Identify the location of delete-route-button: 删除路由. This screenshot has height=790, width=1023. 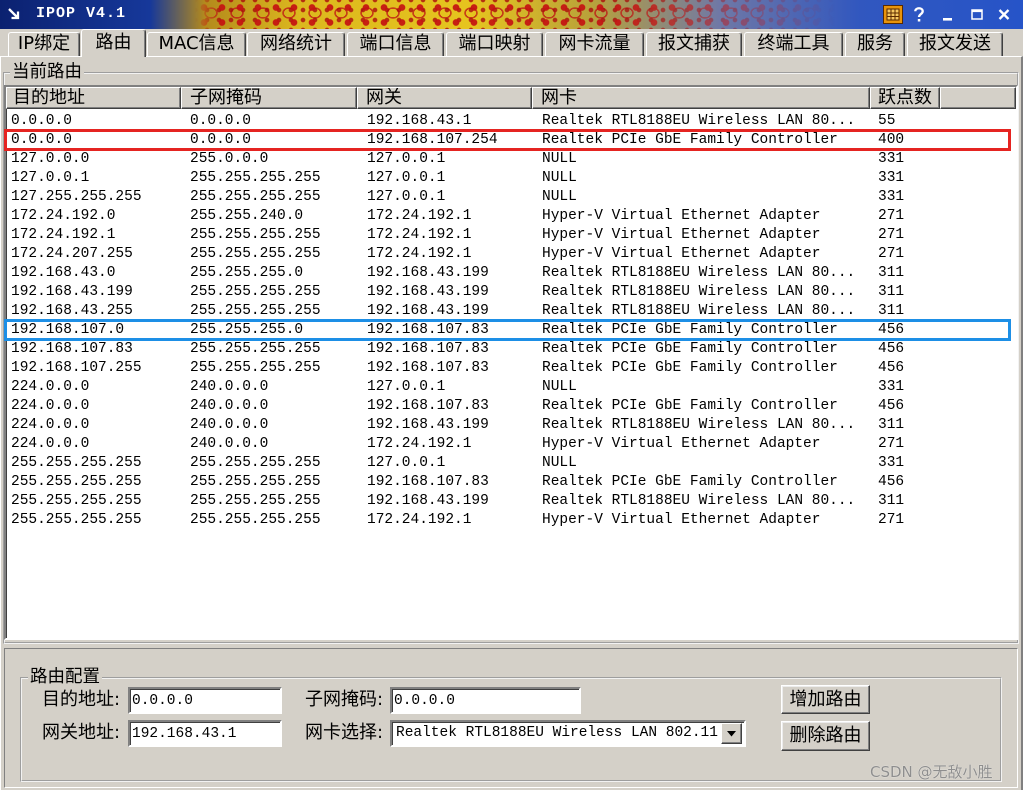
(825, 736).